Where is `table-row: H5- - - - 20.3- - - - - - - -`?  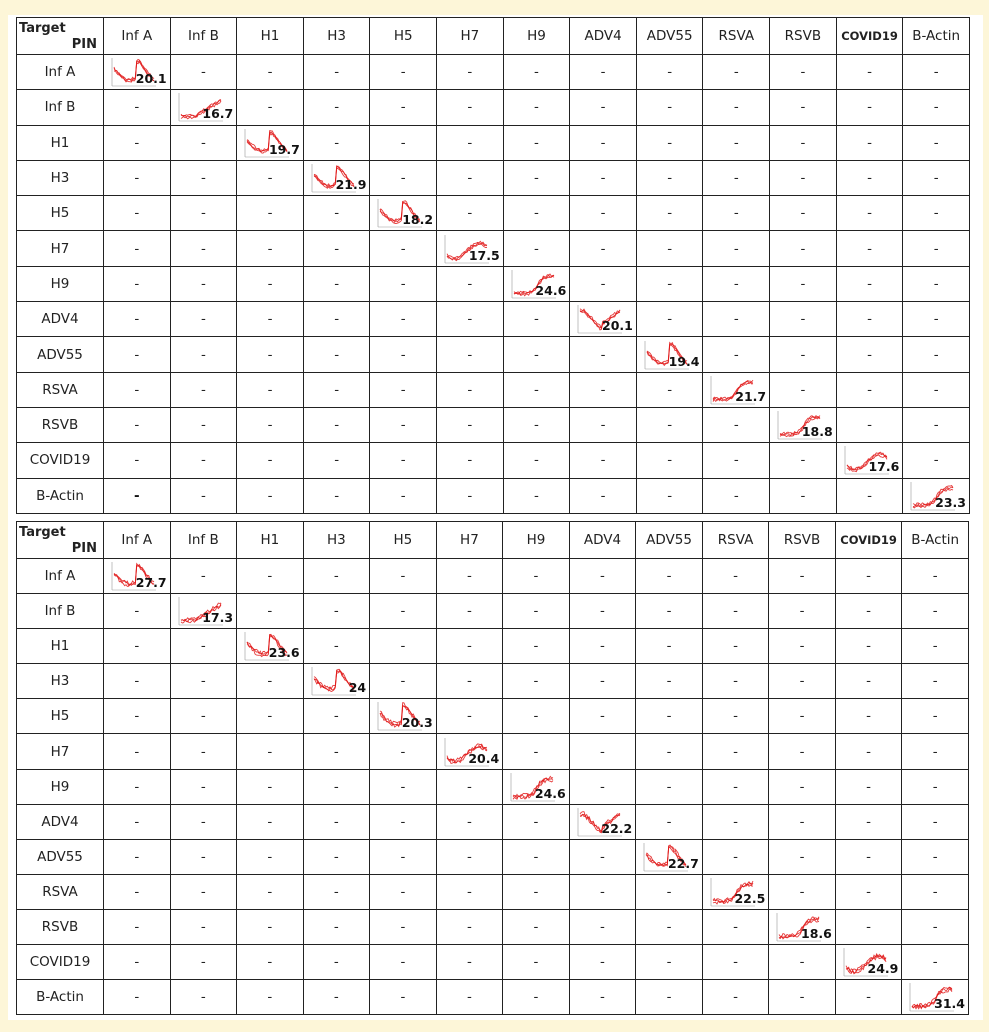
table-row: H5- - - - 20.3- - - - - - - - is located at coordinates (492, 716).